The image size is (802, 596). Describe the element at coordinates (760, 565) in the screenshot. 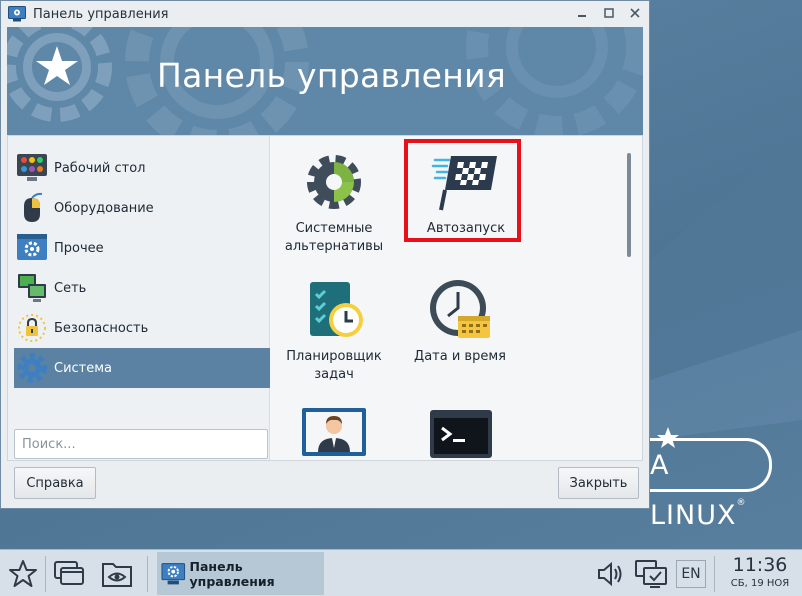

I see `clock-time: 11:36` at that location.